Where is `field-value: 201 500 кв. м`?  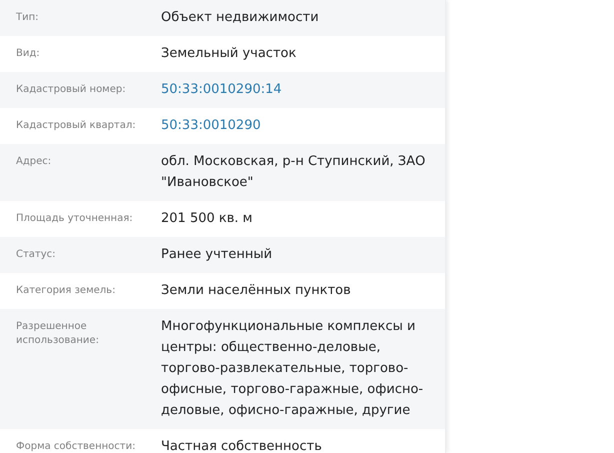
field-value: 201 500 кв. м is located at coordinates (207, 219).